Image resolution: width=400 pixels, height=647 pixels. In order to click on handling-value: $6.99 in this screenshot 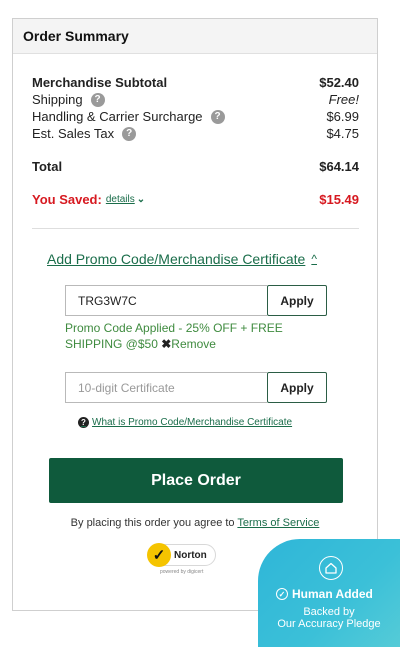, I will do `click(342, 116)`.